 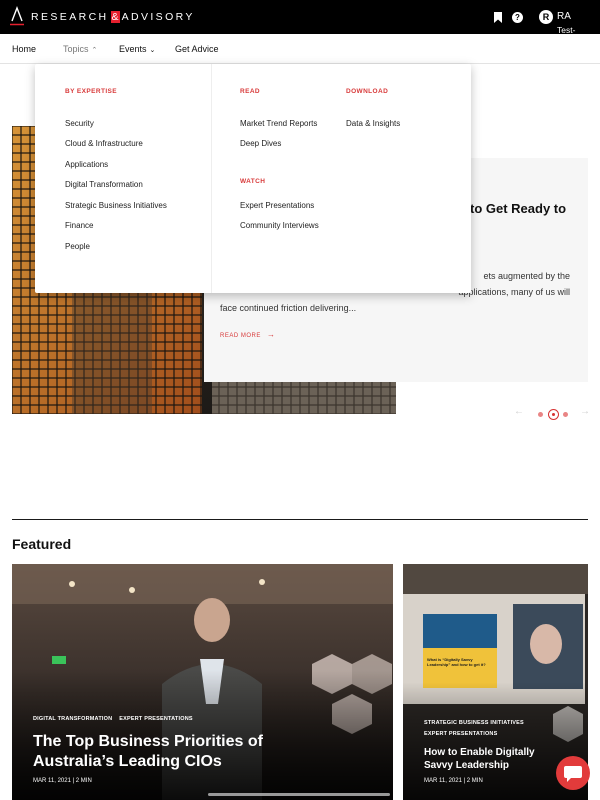 What do you see at coordinates (300, 49) in the screenshot?
I see `main-nav: Home Topics ⌃ Events ⌄ Get Advice` at bounding box center [300, 49].